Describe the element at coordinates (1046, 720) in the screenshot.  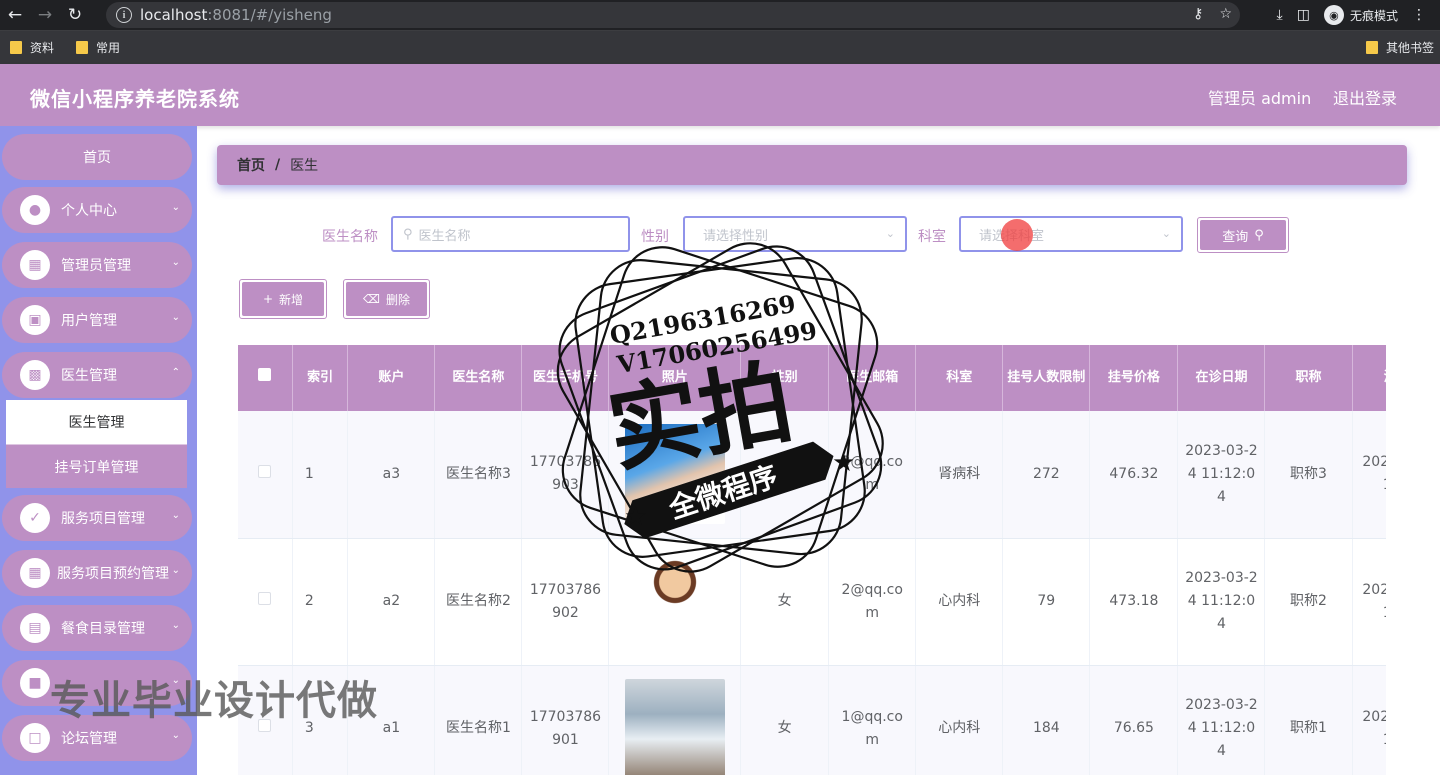
I see `cell-limit: 184` at that location.